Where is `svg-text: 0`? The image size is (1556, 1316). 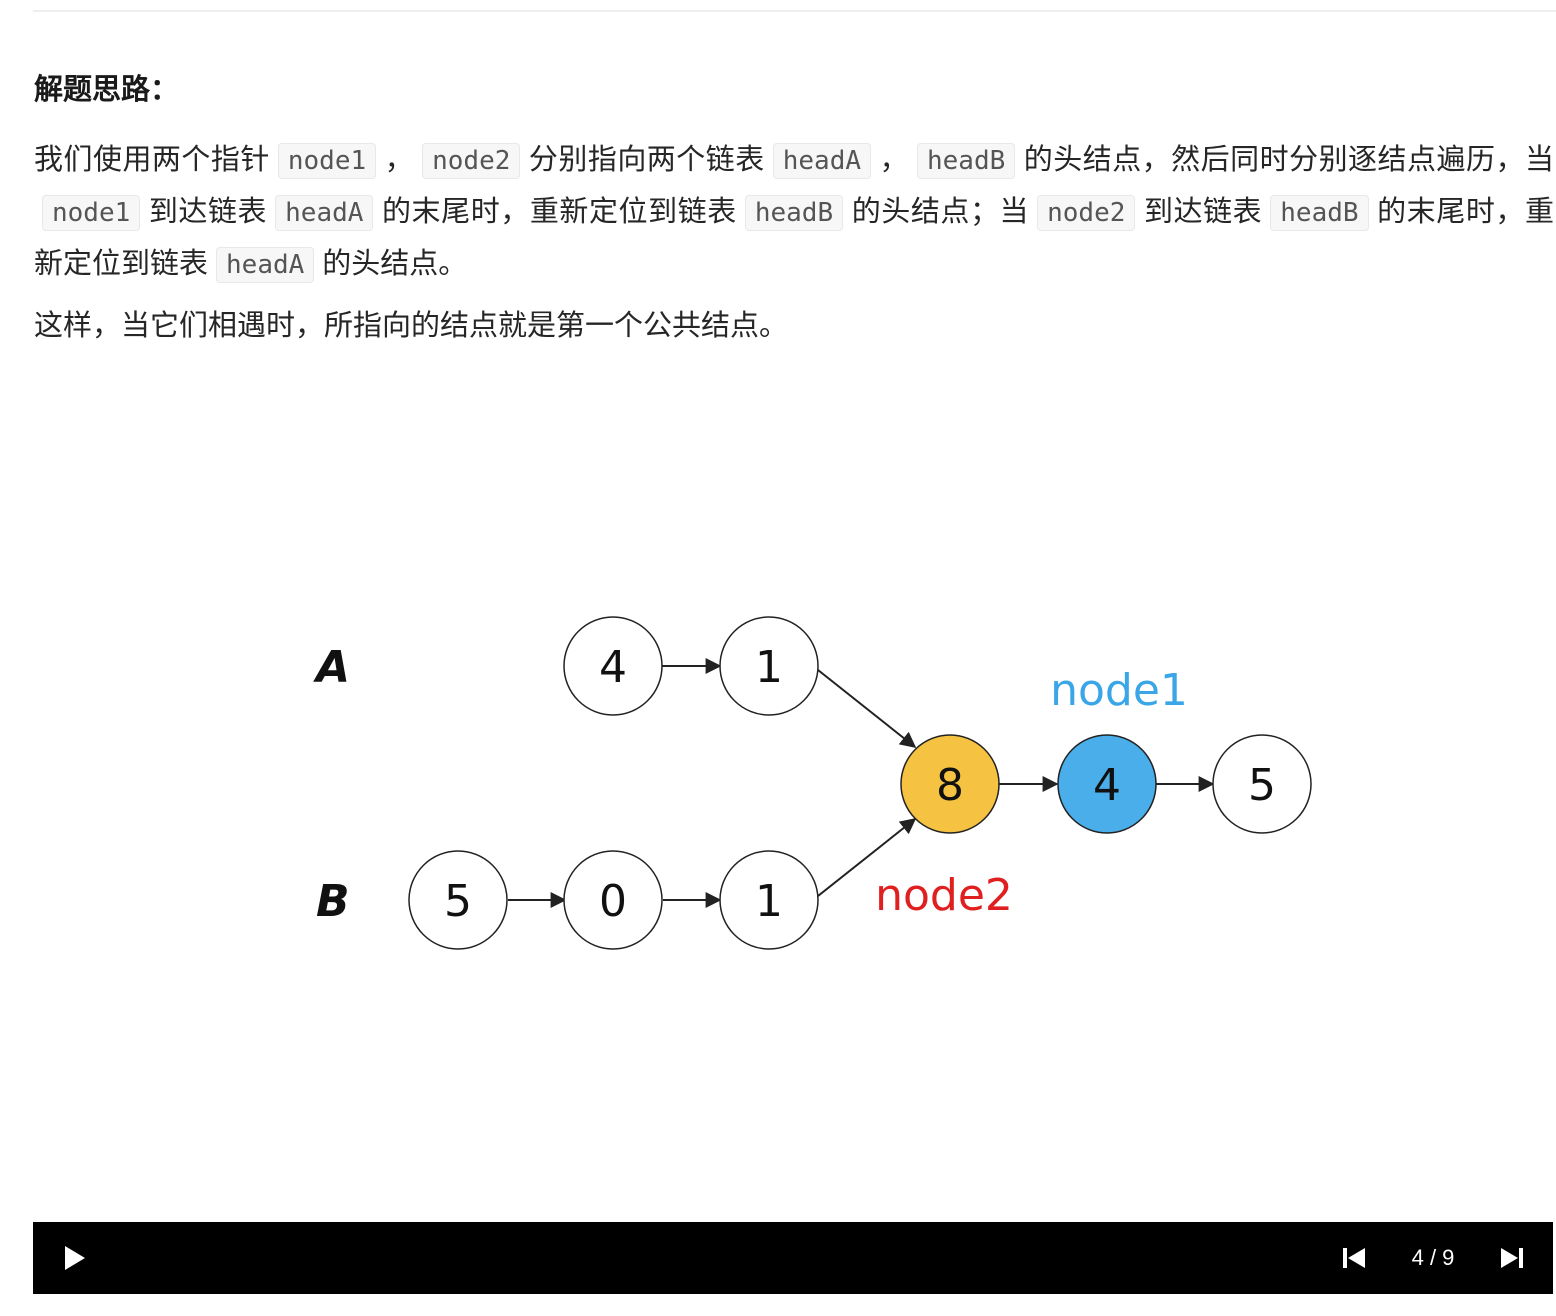
svg-text: 0 is located at coordinates (613, 901).